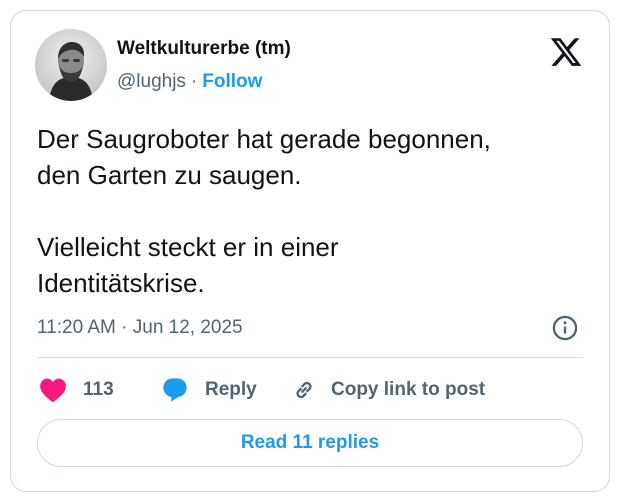 The height and width of the screenshot is (502, 620). Describe the element at coordinates (310, 443) in the screenshot. I see `read-replies-button: Read 11 replies` at that location.